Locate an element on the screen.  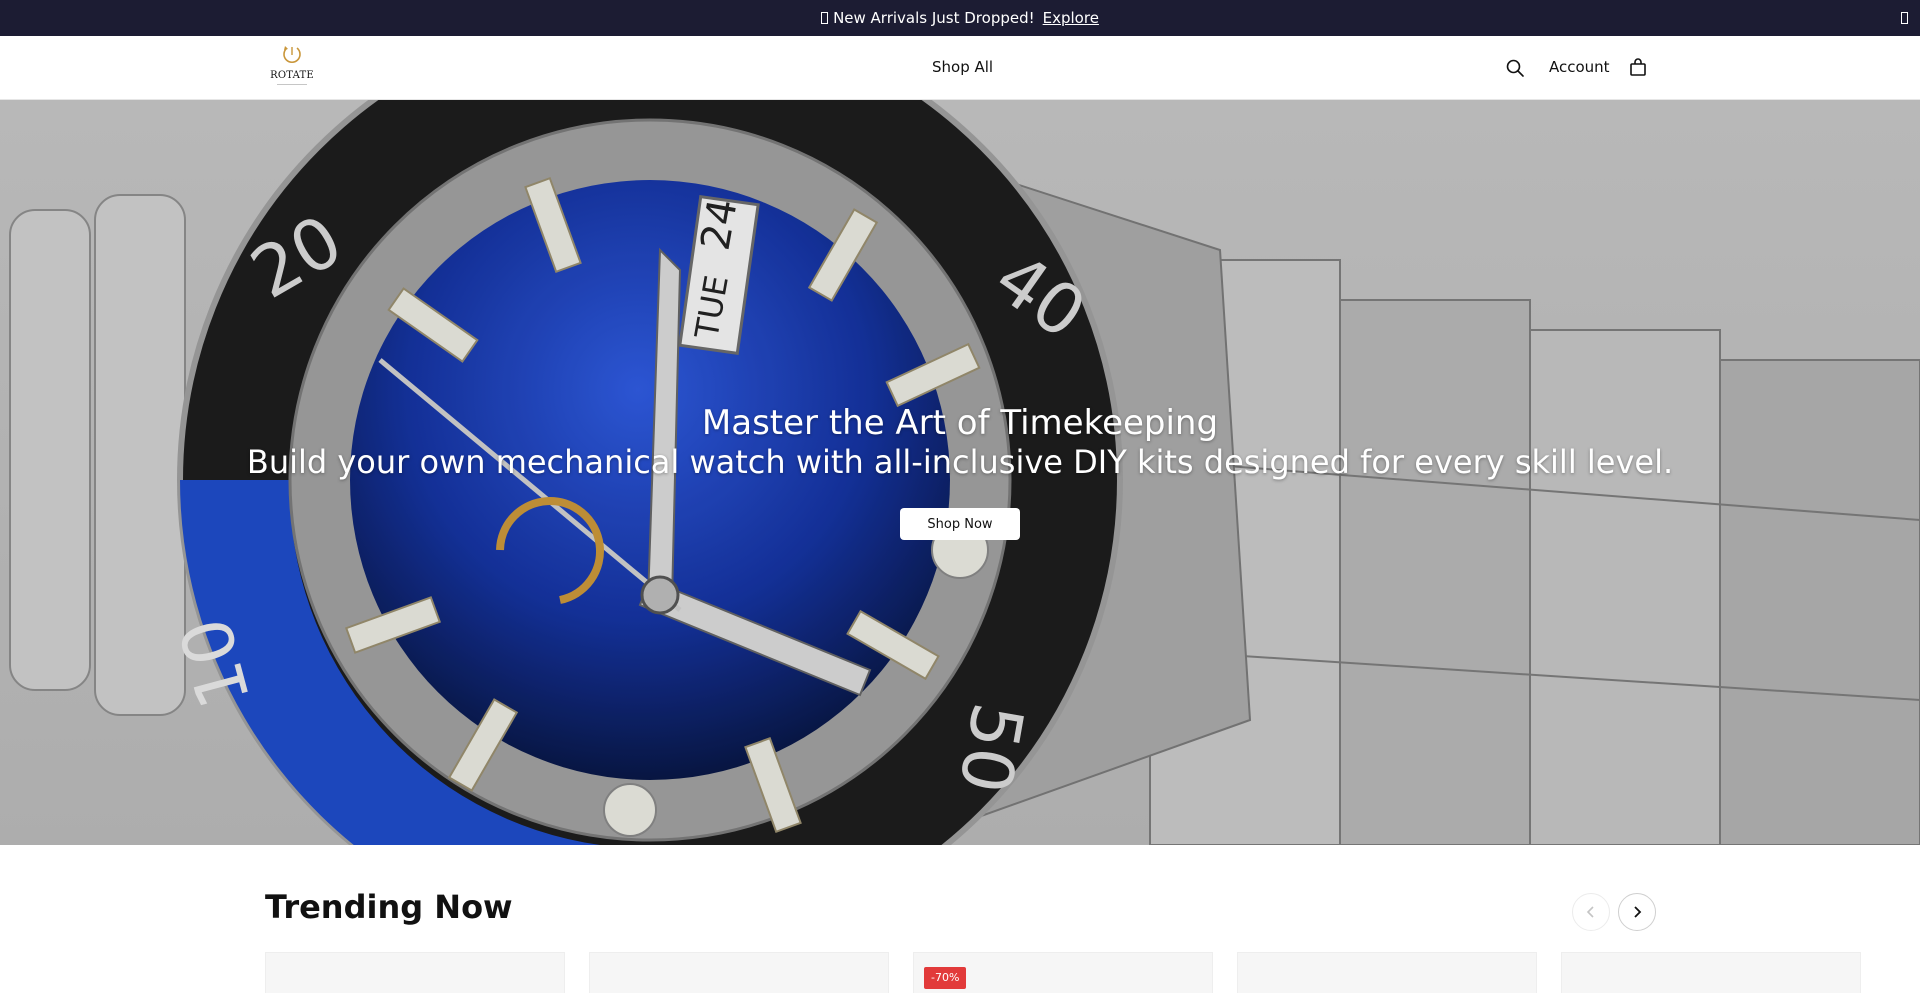
carousel-next-button is located at coordinates (1637, 912).